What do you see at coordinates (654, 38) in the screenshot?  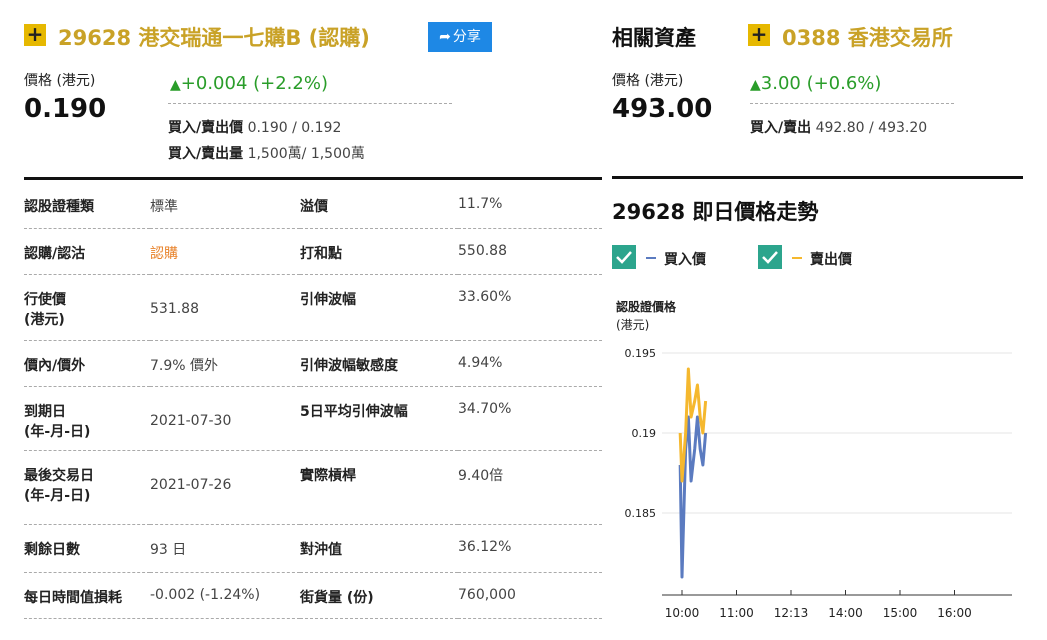 I see `related-asset-heading: 相關資產` at bounding box center [654, 38].